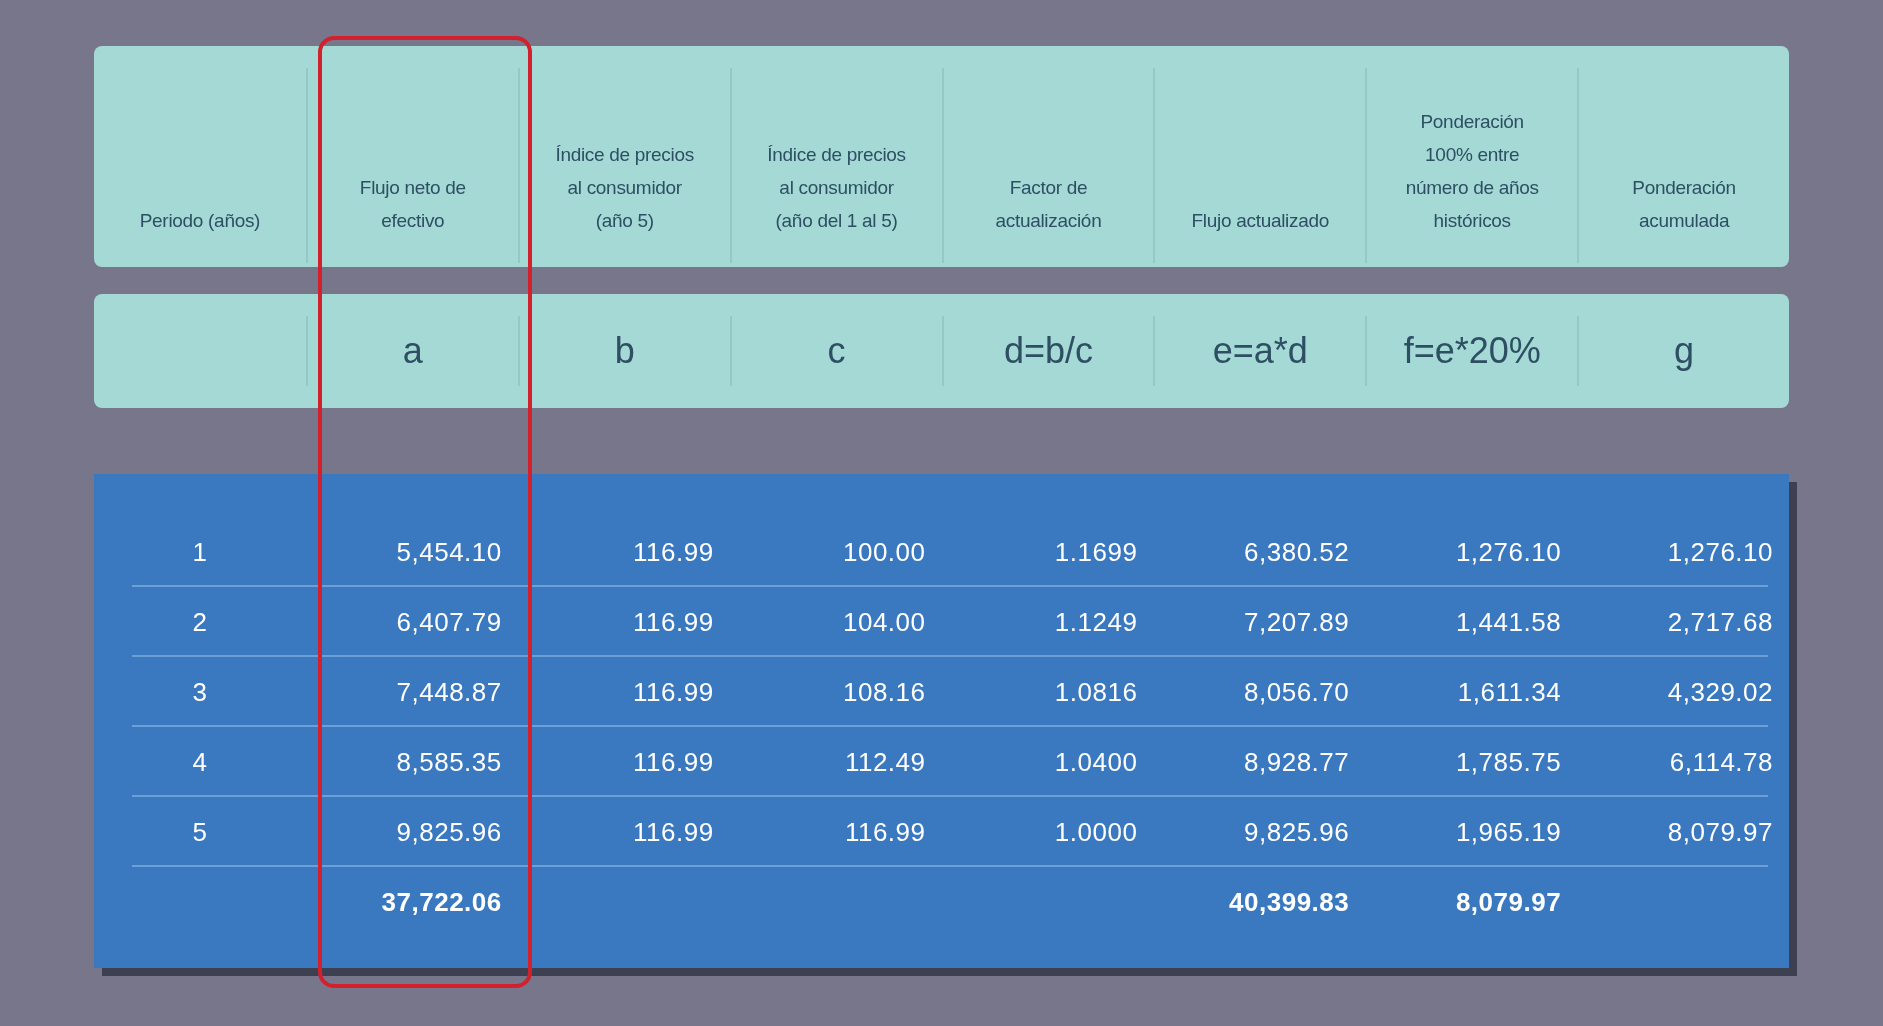 The height and width of the screenshot is (1026, 1883). I want to click on period-cell: 1, so click(200, 552).